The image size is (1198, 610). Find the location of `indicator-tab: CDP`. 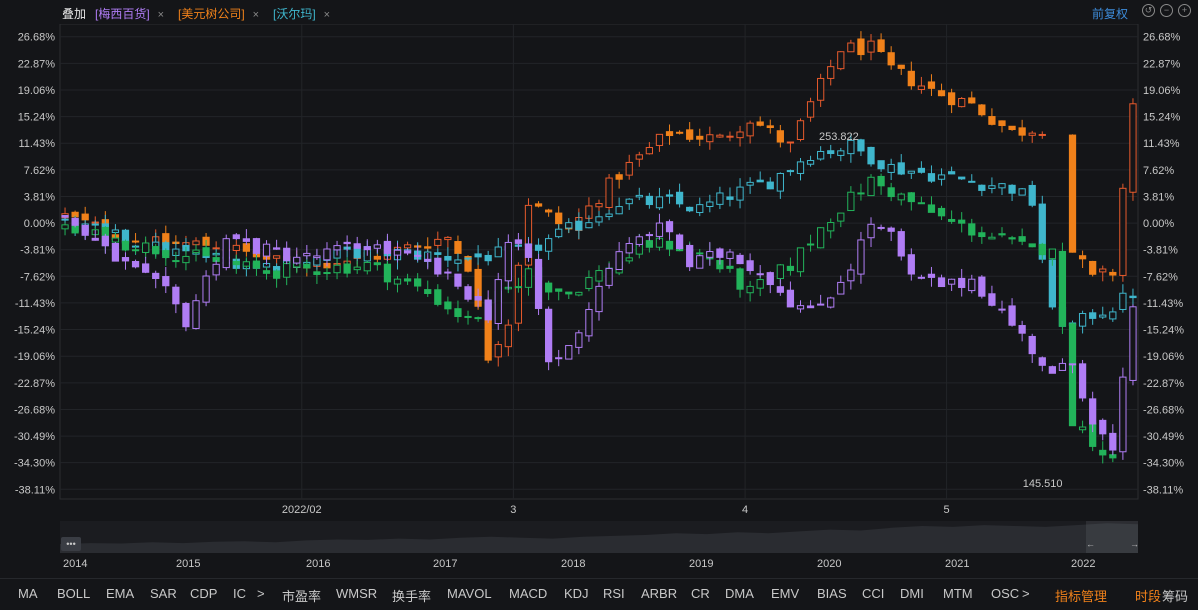

indicator-tab: CDP is located at coordinates (203, 593).